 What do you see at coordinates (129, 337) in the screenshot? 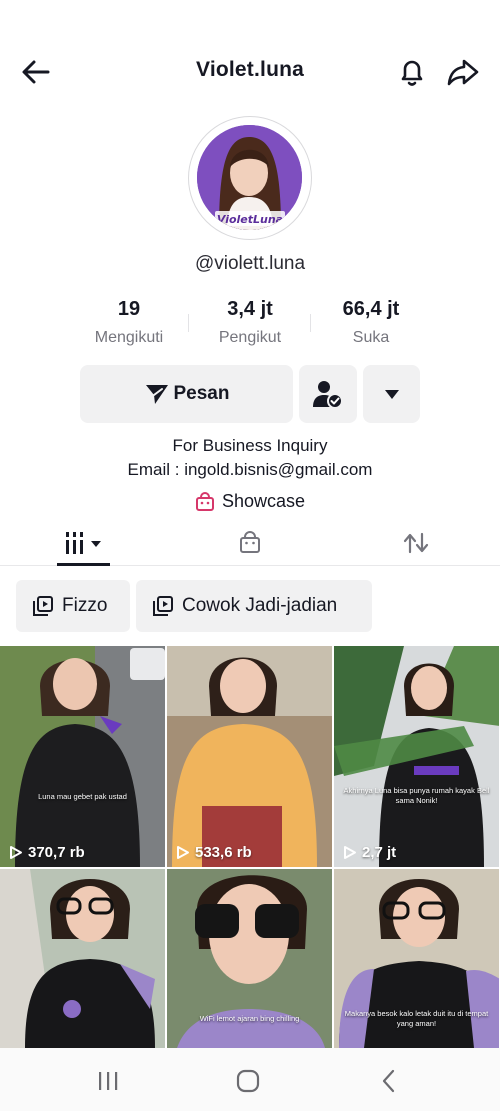
I see `stat-following-label: Mengikuti` at bounding box center [129, 337].